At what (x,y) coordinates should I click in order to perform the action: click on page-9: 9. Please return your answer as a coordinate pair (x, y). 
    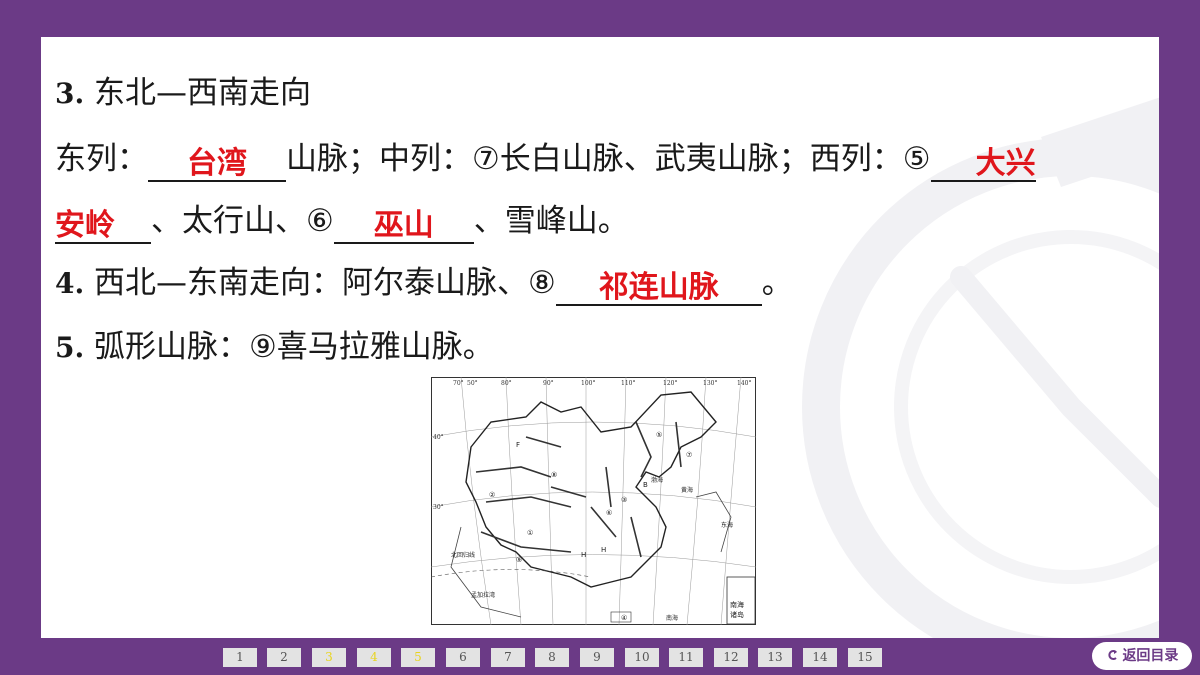
    Looking at the image, I should click on (597, 657).